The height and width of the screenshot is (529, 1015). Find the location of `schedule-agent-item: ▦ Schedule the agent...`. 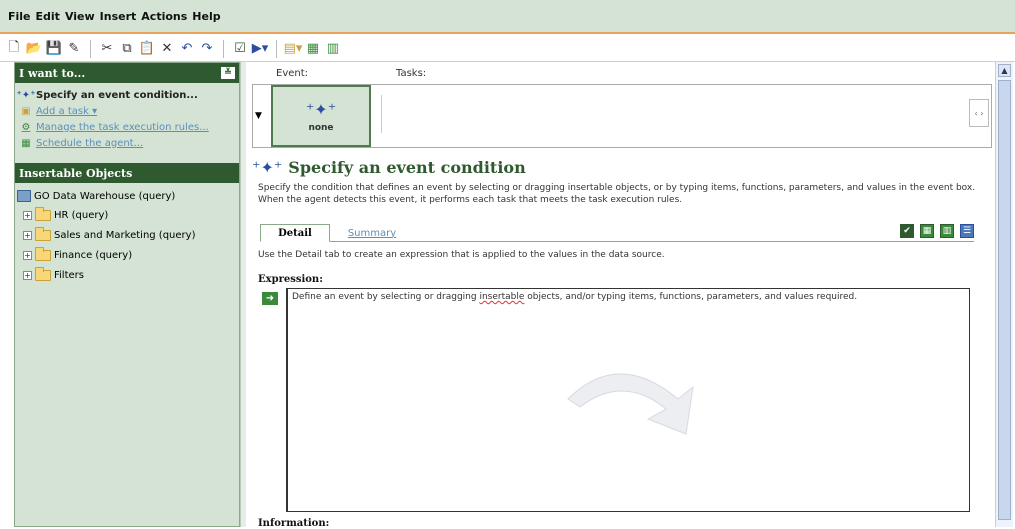

schedule-agent-item: ▦ Schedule the agent... is located at coordinates (127, 143).